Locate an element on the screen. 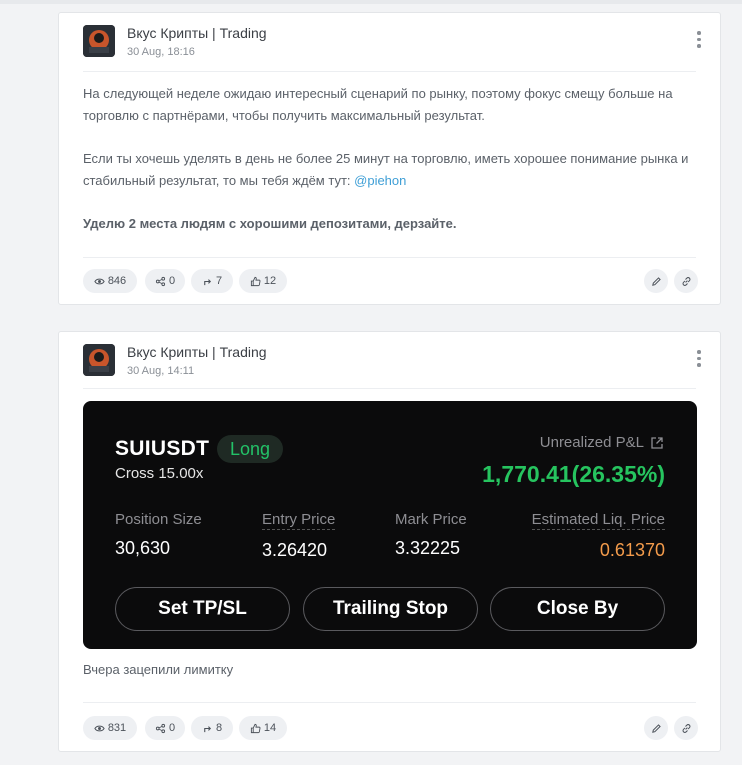  trade-symbol: SUIUSDT is located at coordinates (162, 448).